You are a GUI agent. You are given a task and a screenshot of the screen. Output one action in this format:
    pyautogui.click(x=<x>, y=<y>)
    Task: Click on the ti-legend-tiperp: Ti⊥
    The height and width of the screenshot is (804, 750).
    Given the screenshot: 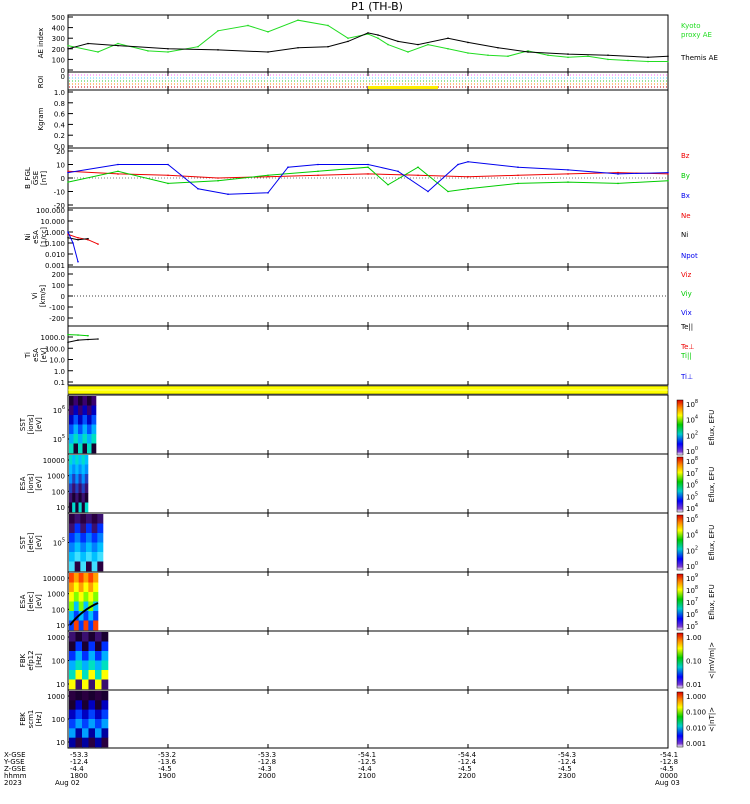 What is the action you would take?
    pyautogui.click(x=686, y=377)
    